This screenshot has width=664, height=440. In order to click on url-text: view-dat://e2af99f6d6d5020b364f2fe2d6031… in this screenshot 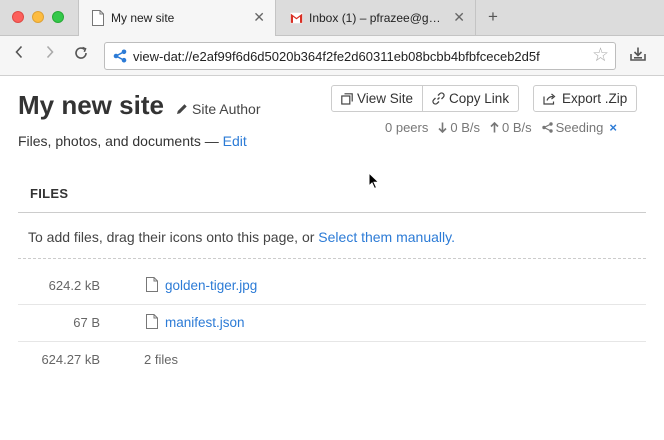, I will do `click(359, 56)`.